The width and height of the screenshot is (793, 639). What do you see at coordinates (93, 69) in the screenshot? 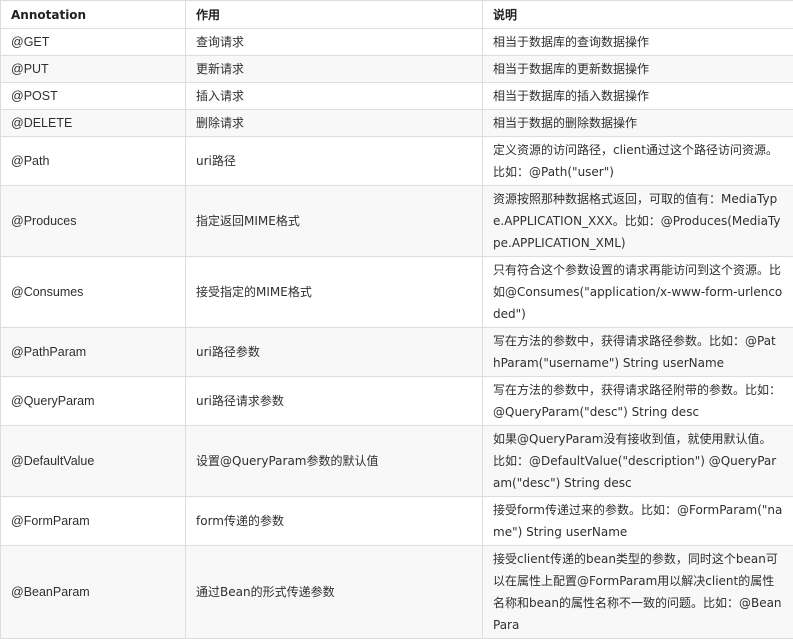
I see `cell-annotation: @PUT` at bounding box center [93, 69].